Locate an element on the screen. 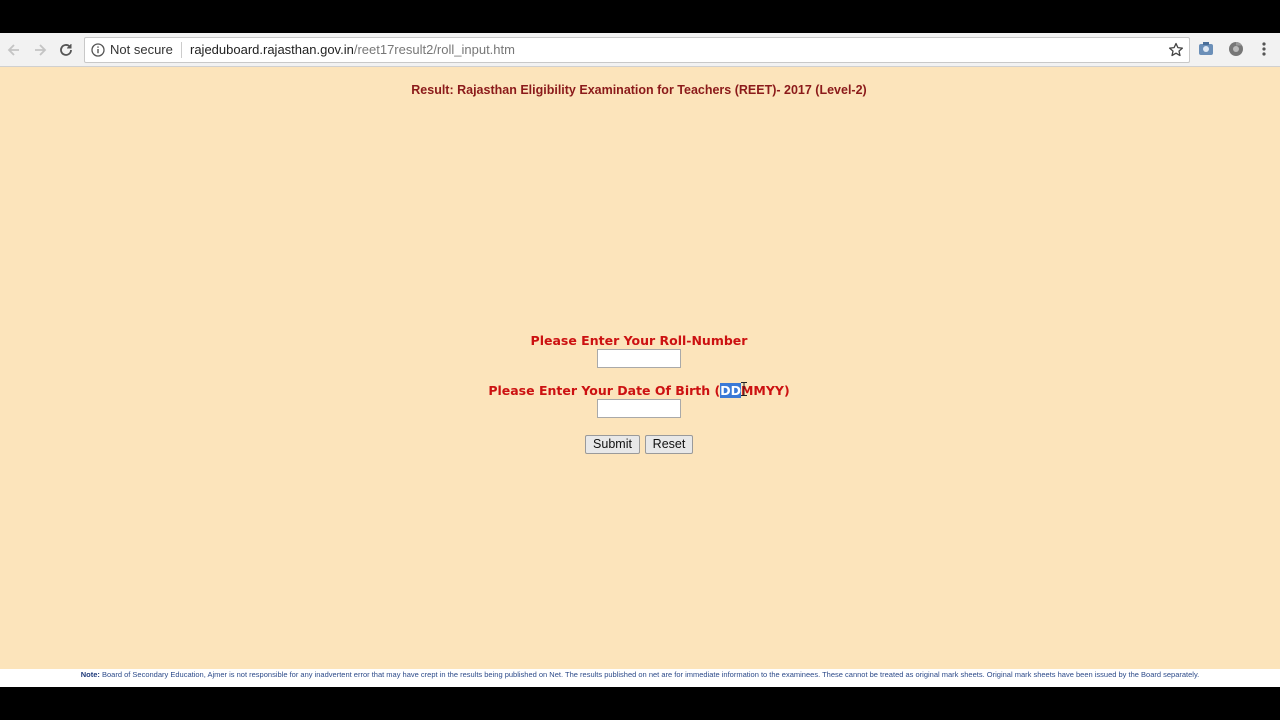 The width and height of the screenshot is (1280, 720). dob-input is located at coordinates (639, 408).